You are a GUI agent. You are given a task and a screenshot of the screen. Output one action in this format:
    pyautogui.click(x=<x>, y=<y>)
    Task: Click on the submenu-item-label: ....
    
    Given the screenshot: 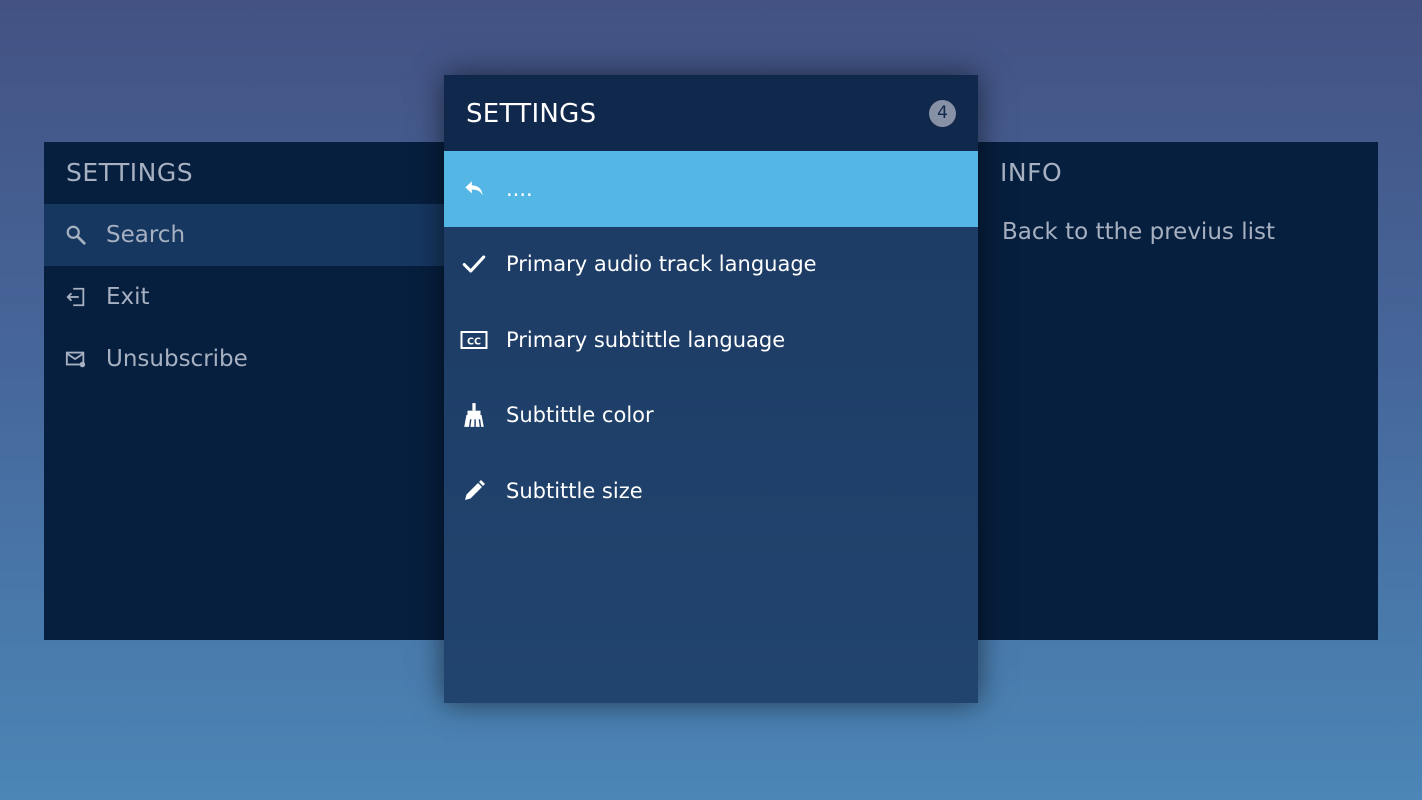 What is the action you would take?
    pyautogui.click(x=519, y=188)
    